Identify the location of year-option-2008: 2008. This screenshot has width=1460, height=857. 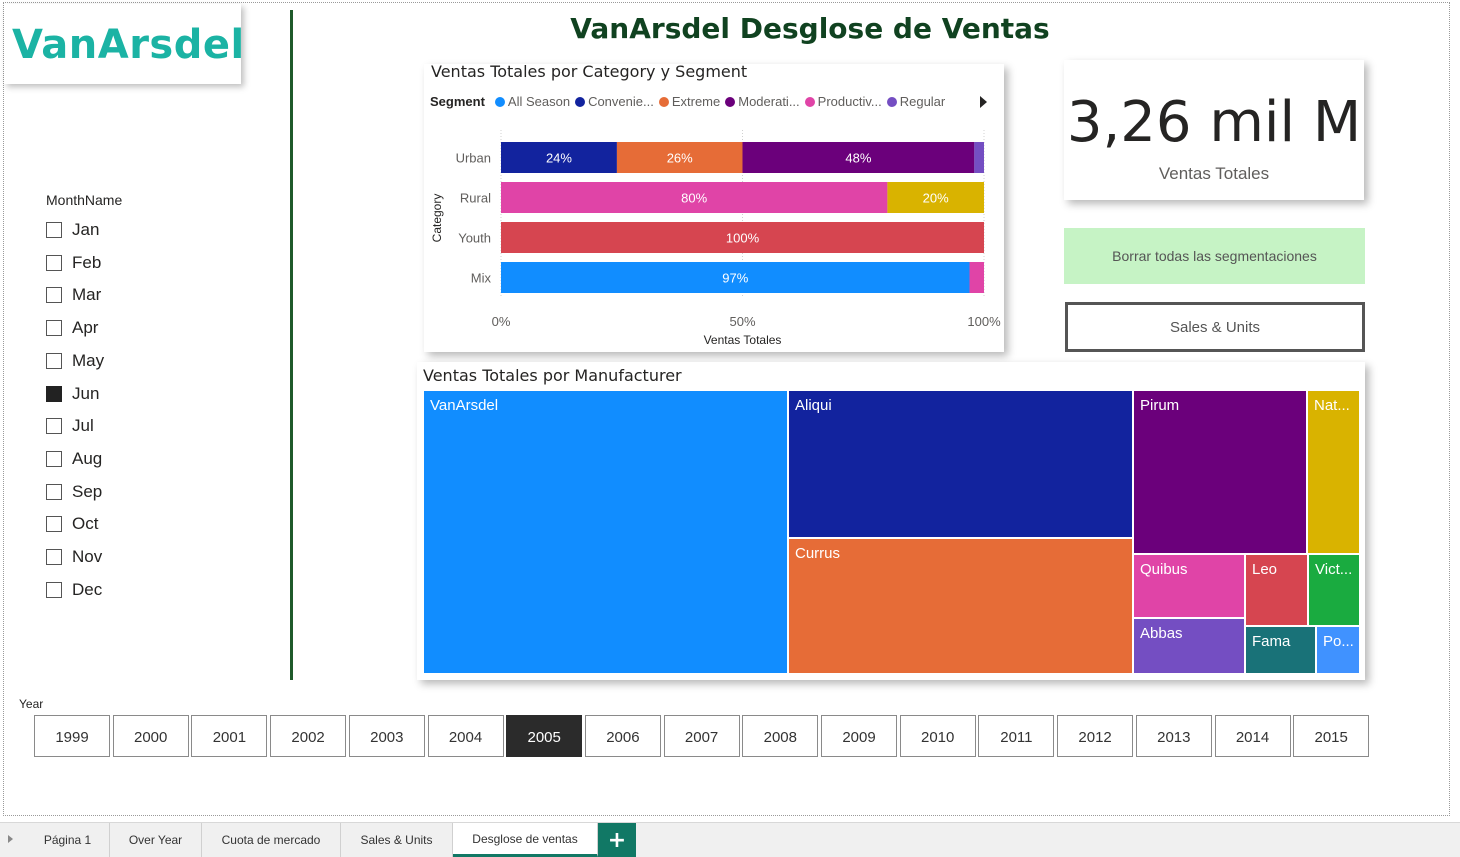
(780, 736).